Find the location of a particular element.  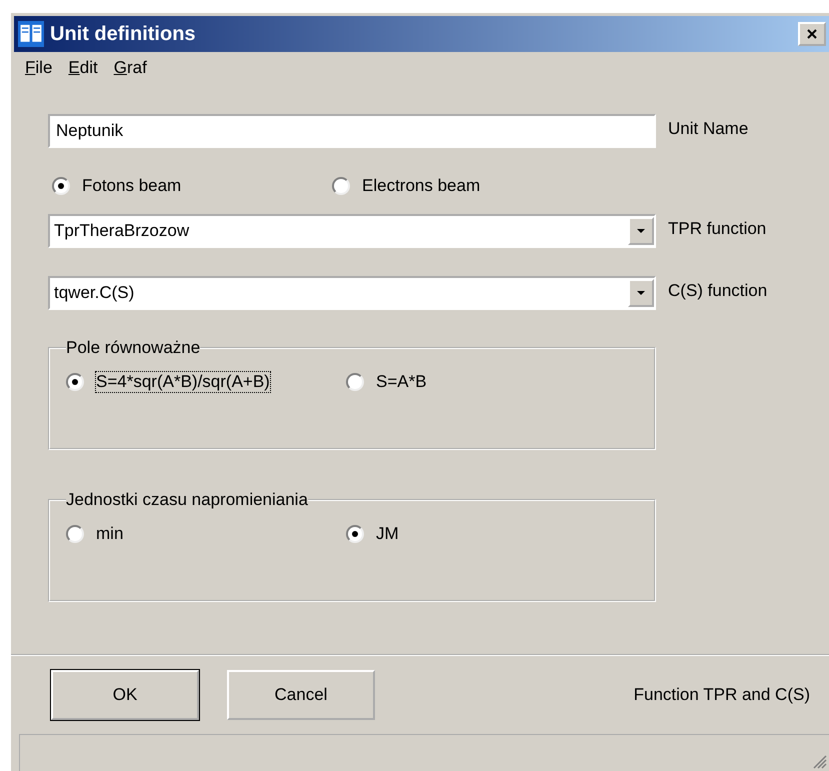

radio-button: Fotons beam is located at coordinates (192, 186).